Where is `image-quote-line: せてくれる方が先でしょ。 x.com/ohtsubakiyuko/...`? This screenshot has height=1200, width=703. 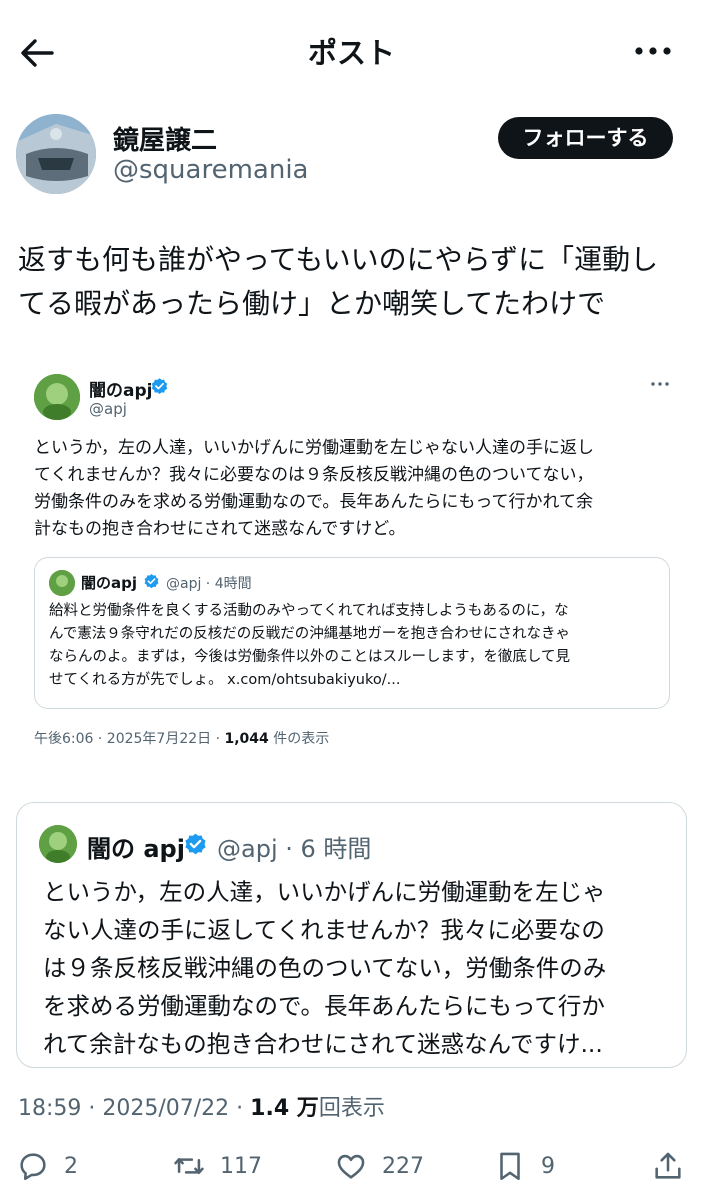
image-quote-line: せてくれる方が先でしょ。 x.com/ohtsubakiyuko/... is located at coordinates (225, 680).